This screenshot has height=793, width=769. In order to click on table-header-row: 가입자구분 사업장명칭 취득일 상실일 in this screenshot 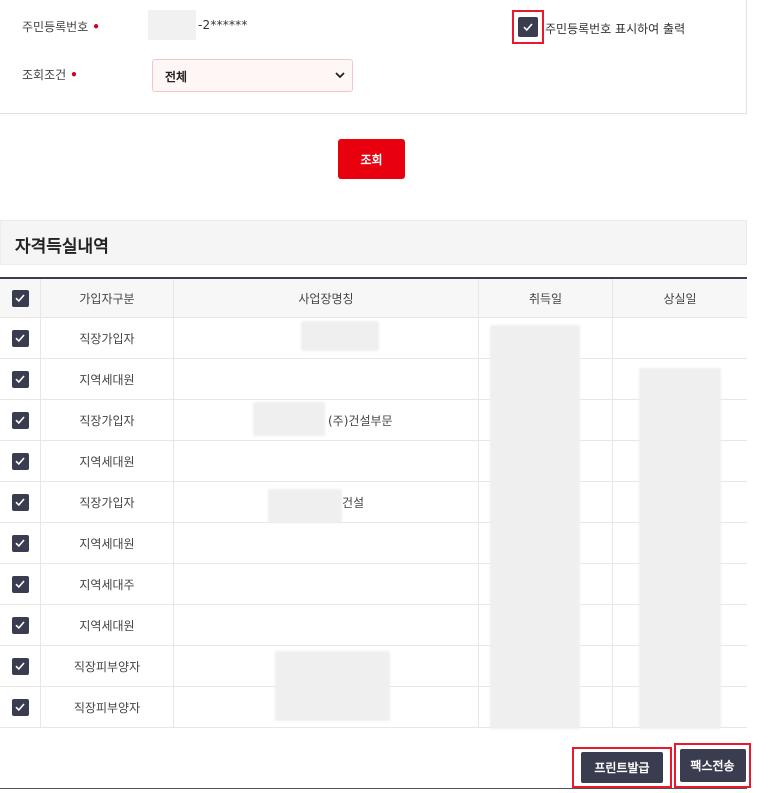, I will do `click(373, 298)`.